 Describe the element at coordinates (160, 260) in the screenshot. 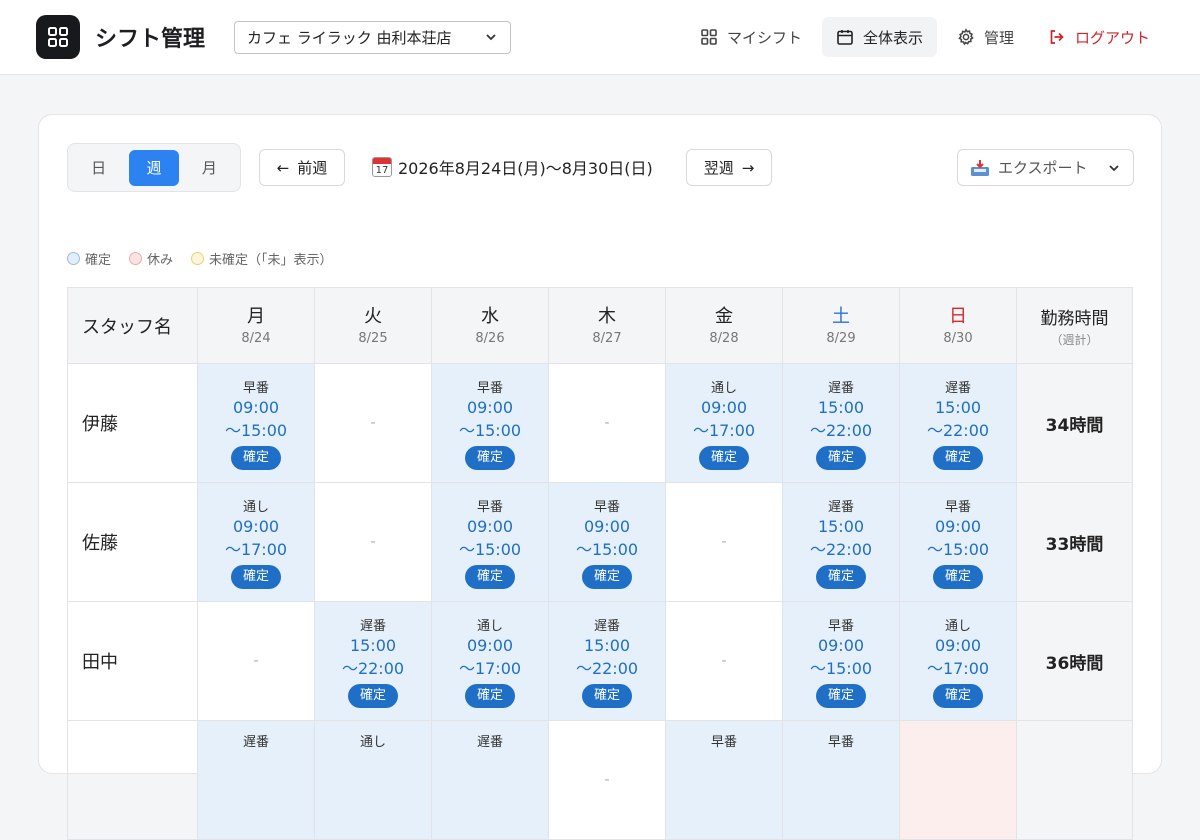

I see `legend-off-label: 休み` at that location.